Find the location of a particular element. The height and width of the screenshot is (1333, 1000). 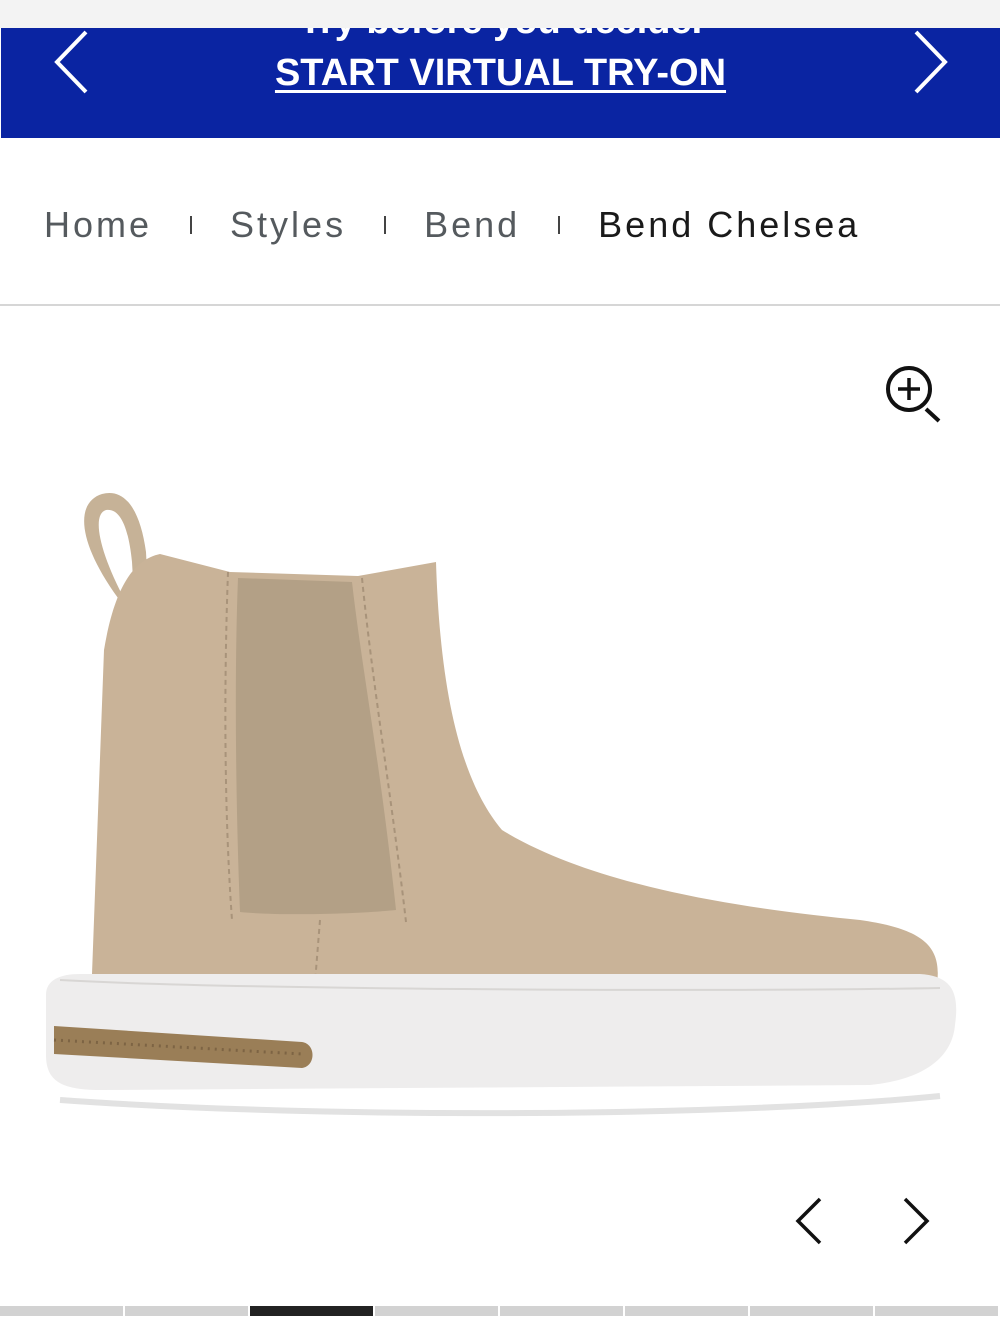

breadcrumb-bend: Bend is located at coordinates (472, 225).